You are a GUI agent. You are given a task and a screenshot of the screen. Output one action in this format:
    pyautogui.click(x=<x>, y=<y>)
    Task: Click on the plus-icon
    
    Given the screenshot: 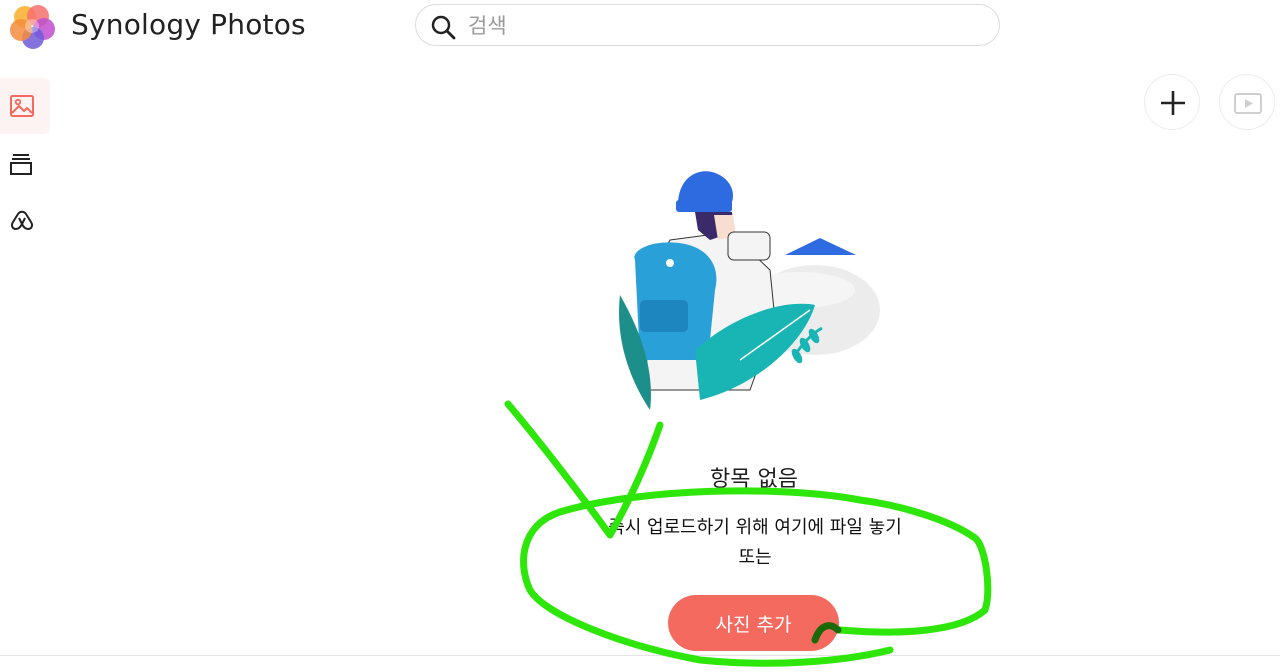 What is the action you would take?
    pyautogui.click(x=1173, y=103)
    